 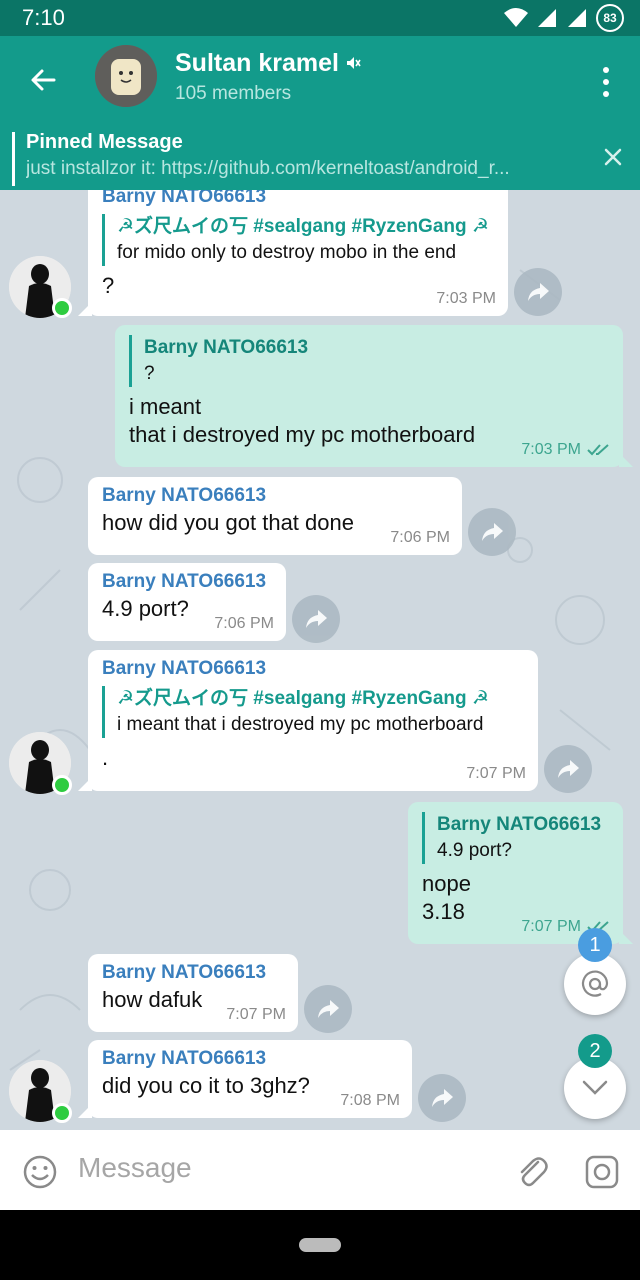 I want to click on mention-button, so click(x=595, y=984).